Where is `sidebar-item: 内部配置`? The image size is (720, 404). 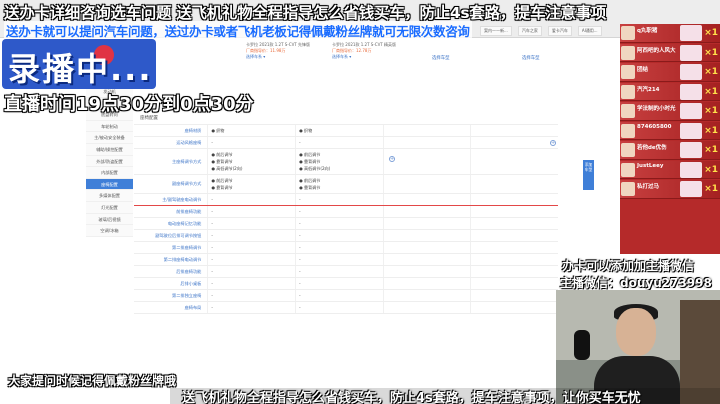 sidebar-item: 内部配置 is located at coordinates (109, 173).